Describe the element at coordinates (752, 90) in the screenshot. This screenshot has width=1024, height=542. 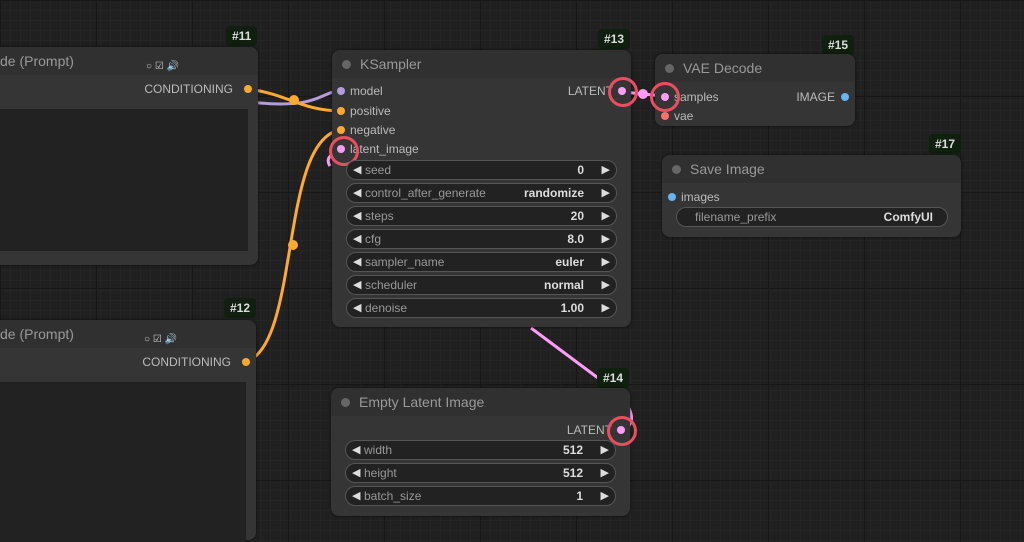
I see `vae-decode-node: VAE Decode samples vae IMAGE` at that location.